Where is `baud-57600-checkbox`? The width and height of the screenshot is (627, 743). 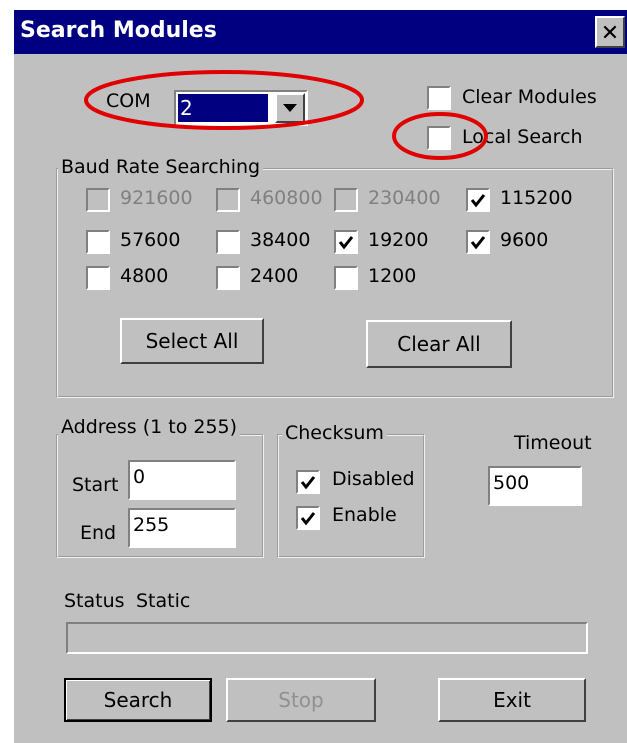 baud-57600-checkbox is located at coordinates (98, 242).